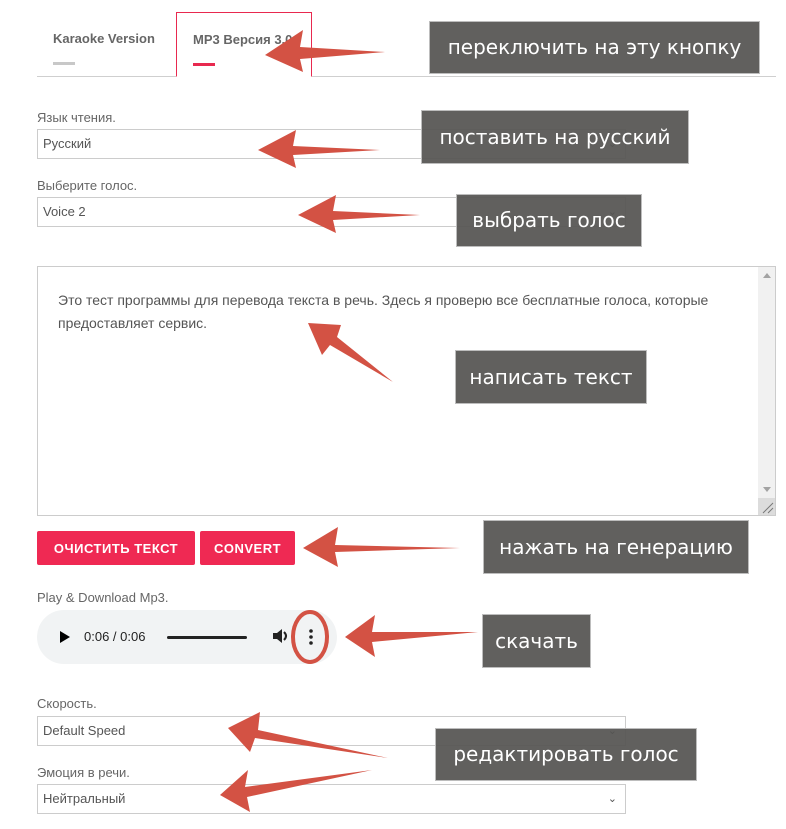 This screenshot has width=786, height=829. What do you see at coordinates (766, 391) in the screenshot?
I see `textarea-scrollbar` at bounding box center [766, 391].